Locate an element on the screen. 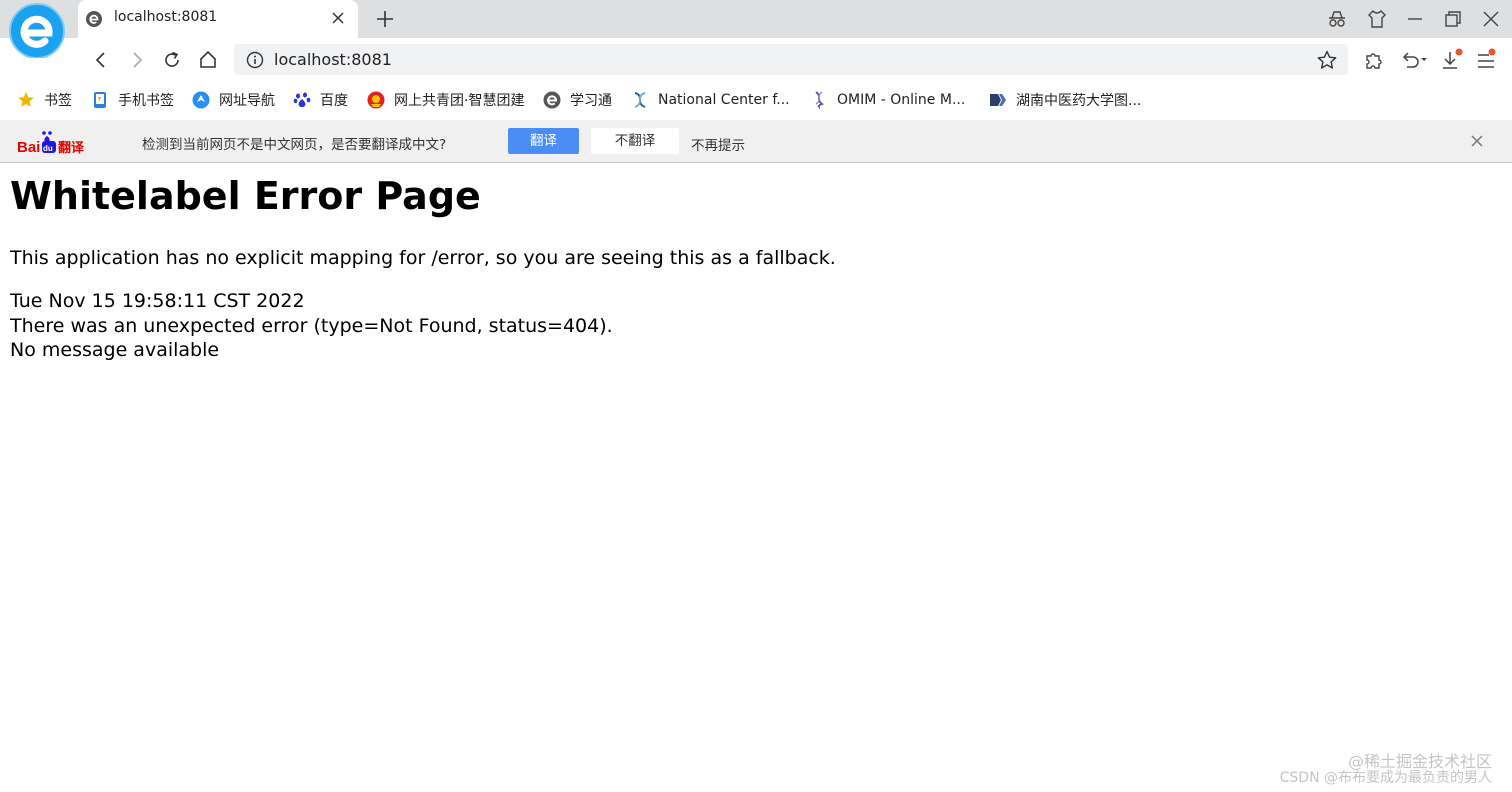 The image size is (1512, 792). bookmark-label: 学习通 is located at coordinates (591, 101).